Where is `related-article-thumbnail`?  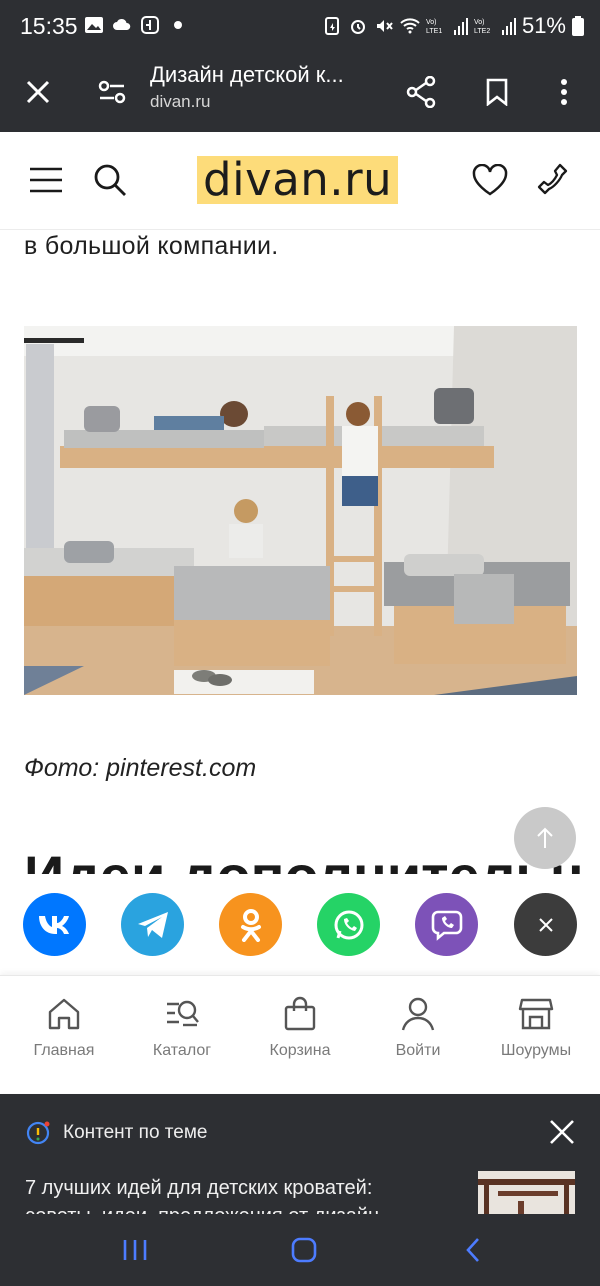
related-article-thumbnail is located at coordinates (526, 1192).